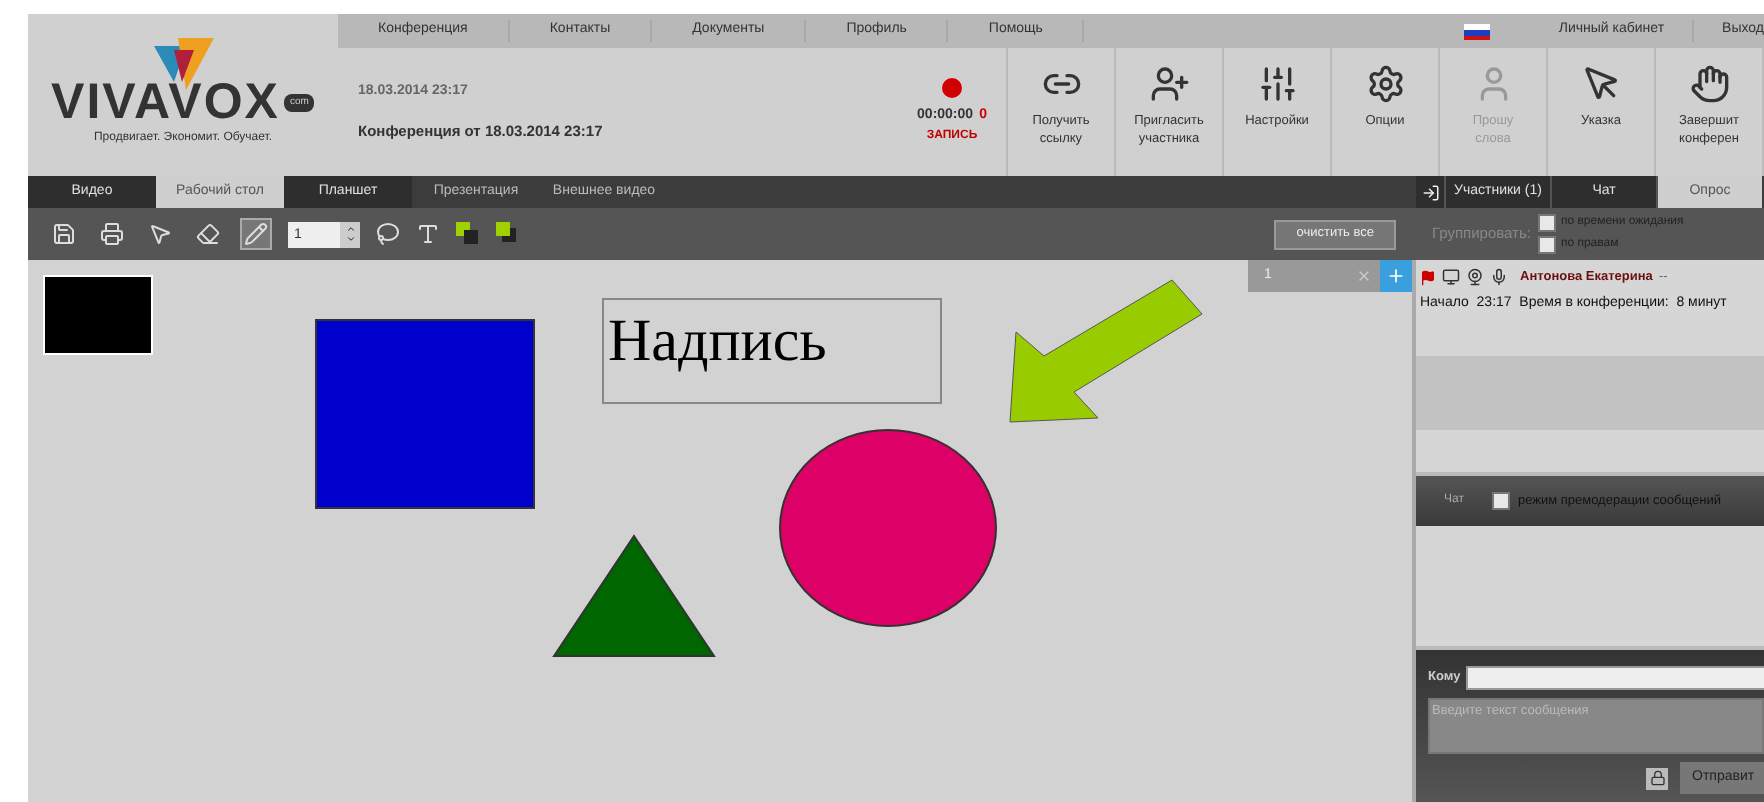  Describe the element at coordinates (1475, 277) in the screenshot. I see `webcam-icon` at that location.